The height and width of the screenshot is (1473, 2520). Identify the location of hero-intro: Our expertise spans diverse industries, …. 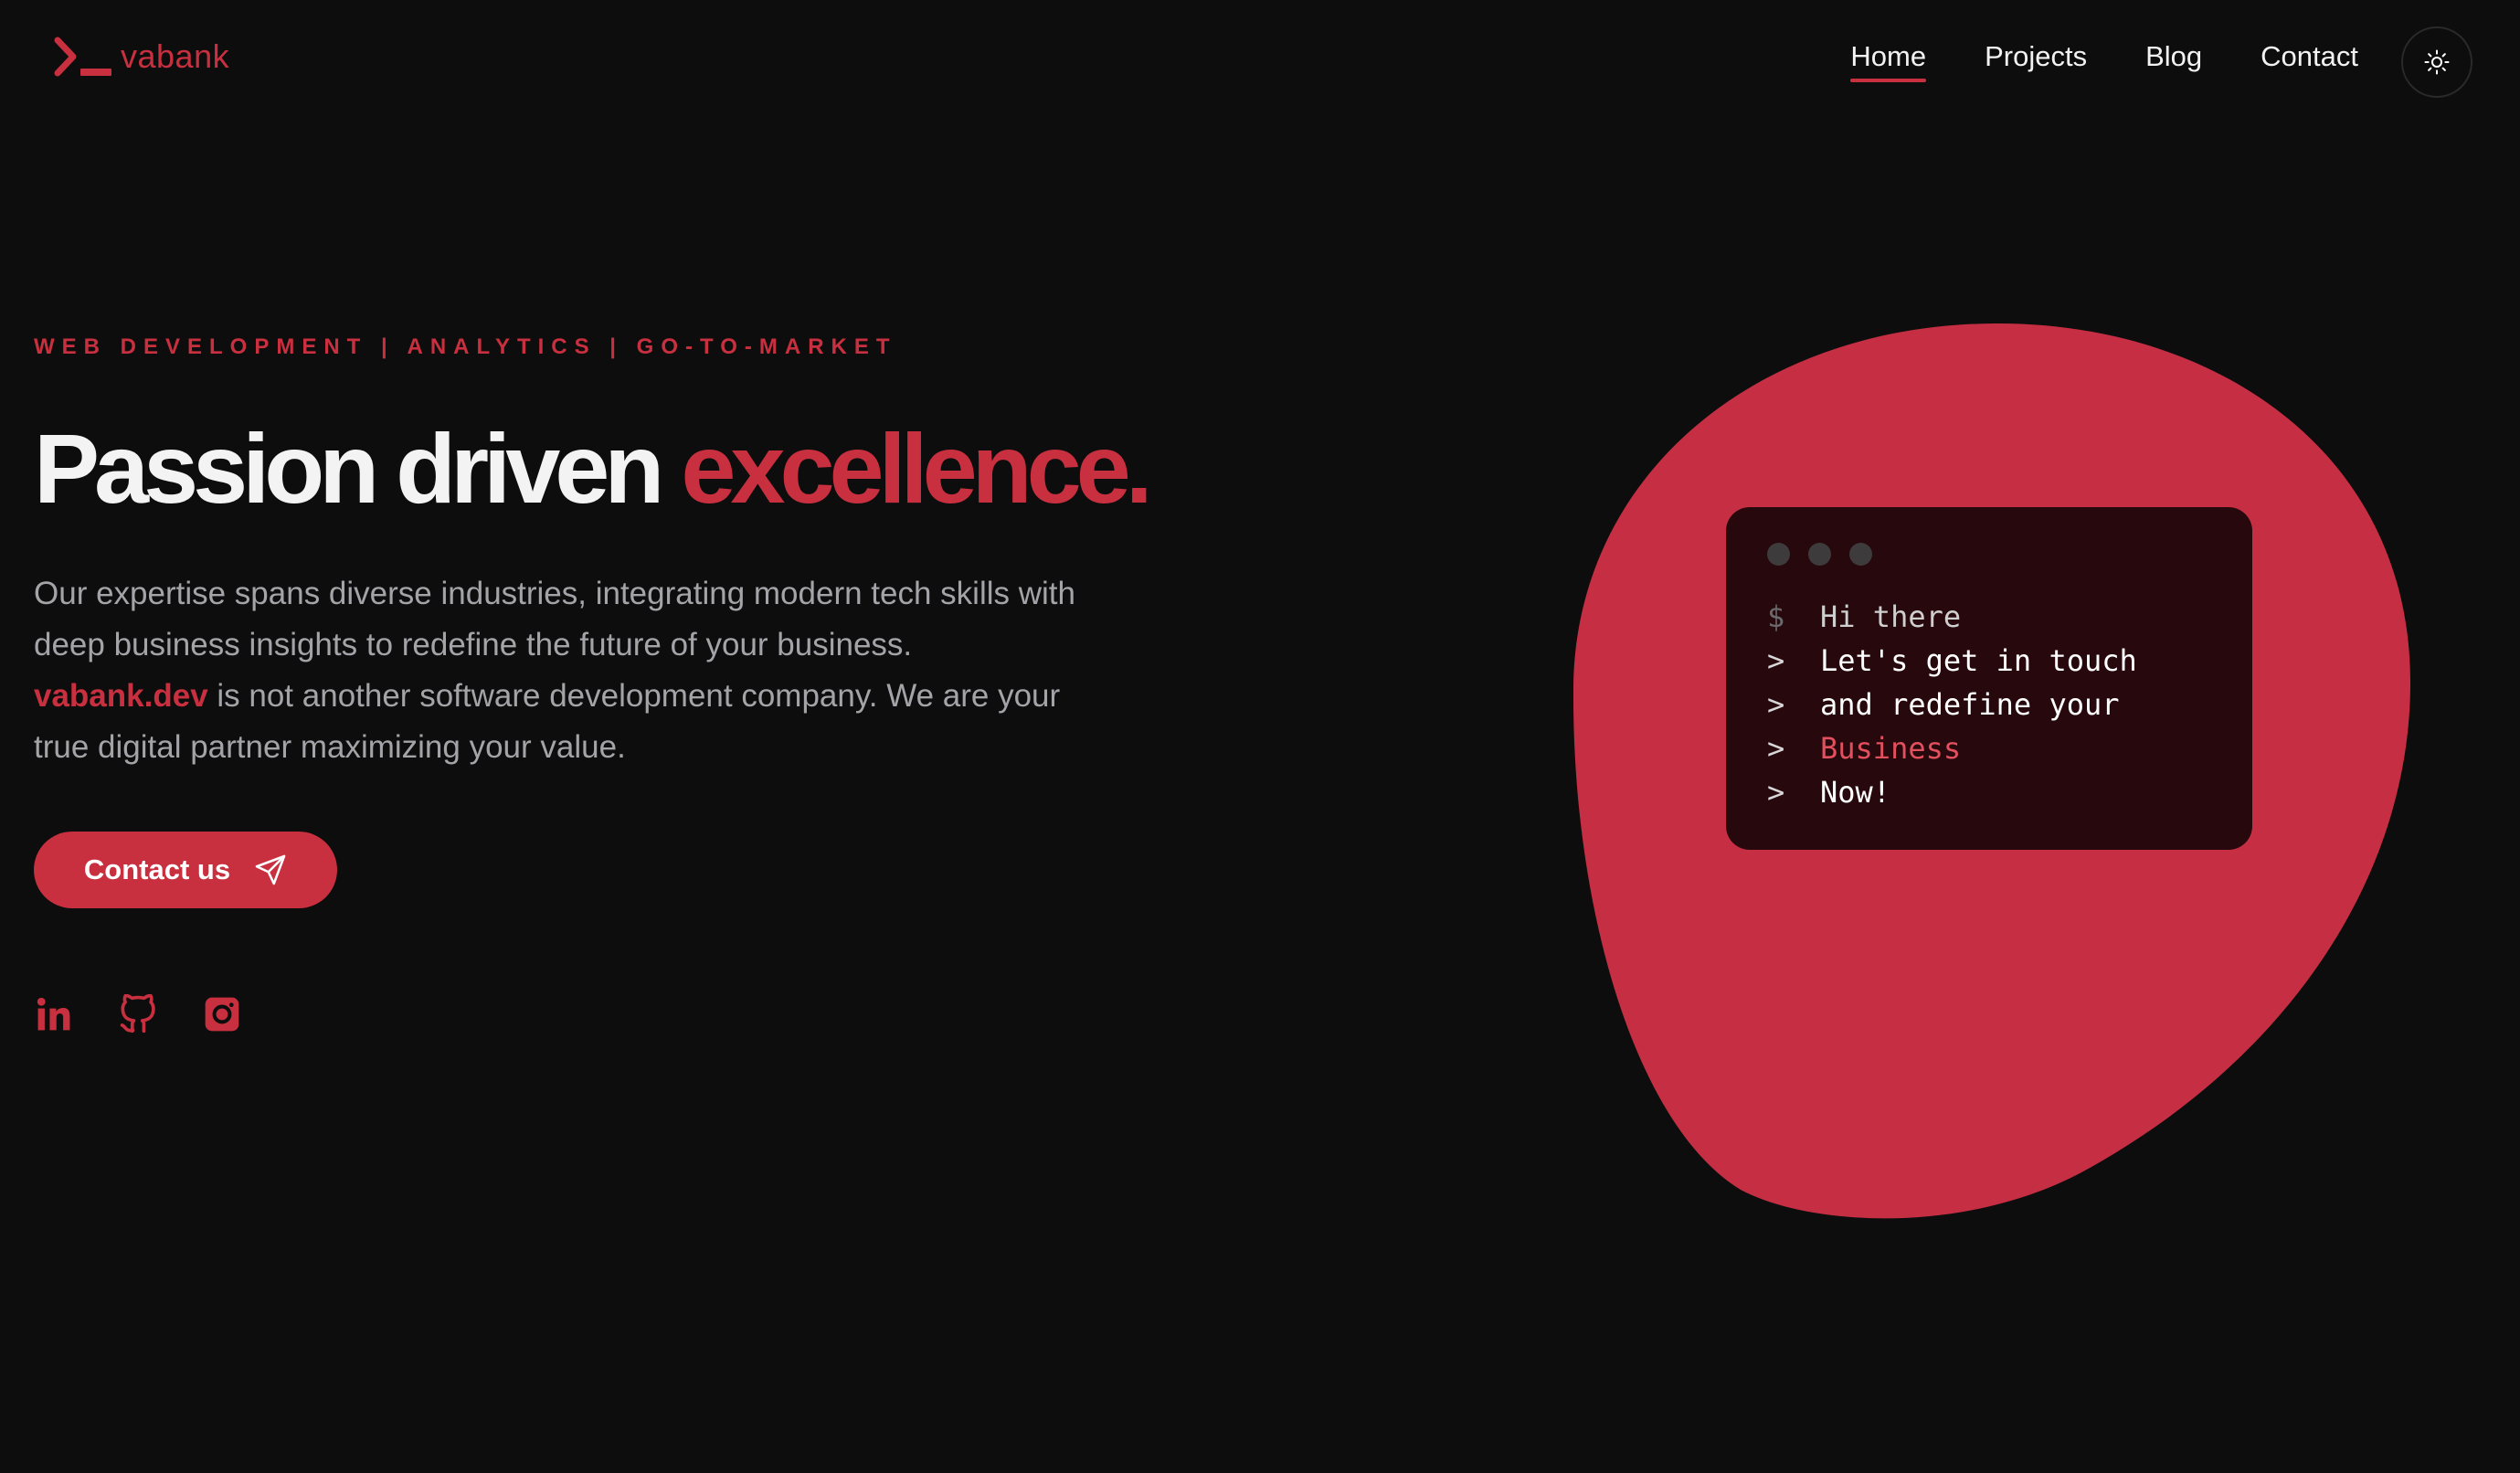
(573, 670).